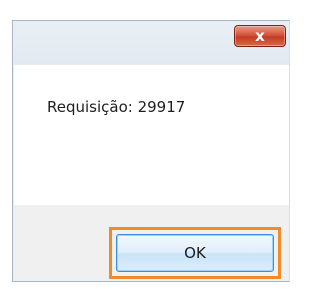 Image resolution: width=320 pixels, height=289 pixels. I want to click on close-icon: x, so click(260, 35).